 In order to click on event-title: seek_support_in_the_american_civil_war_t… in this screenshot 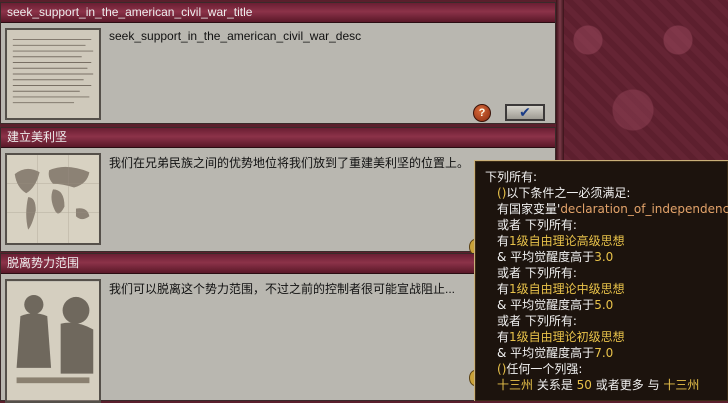, I will do `click(278, 13)`.